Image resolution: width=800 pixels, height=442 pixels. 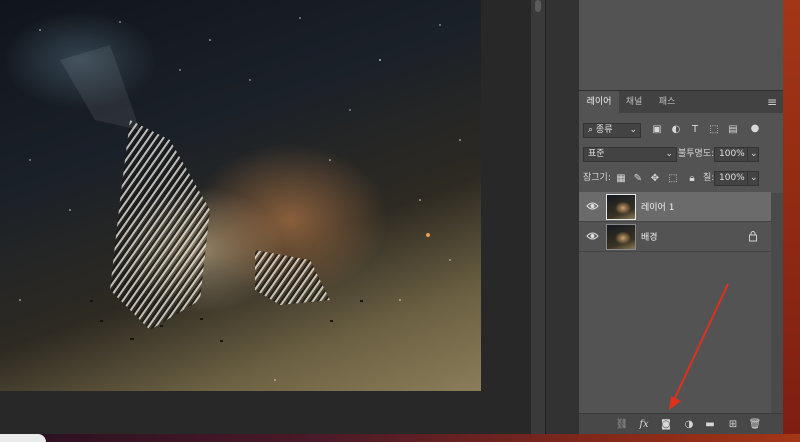 I want to click on lock-label: 잠그기:, so click(x=597, y=178).